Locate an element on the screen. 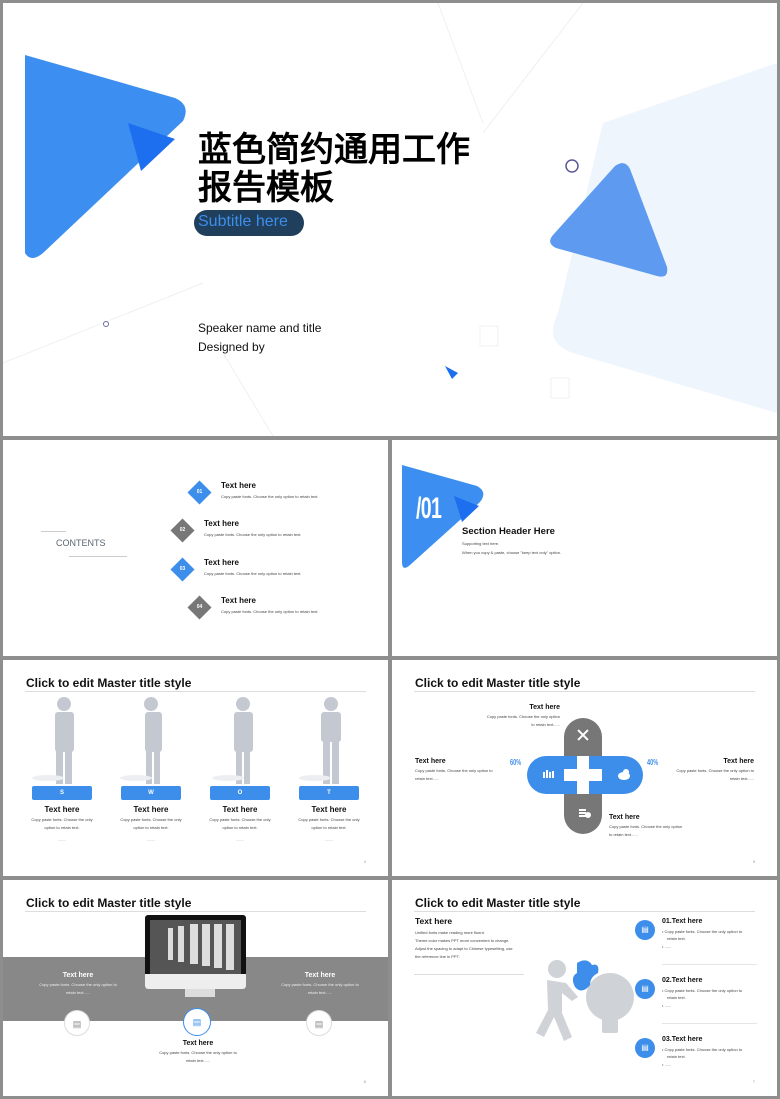  page-number: 6 is located at coordinates (364, 1081).